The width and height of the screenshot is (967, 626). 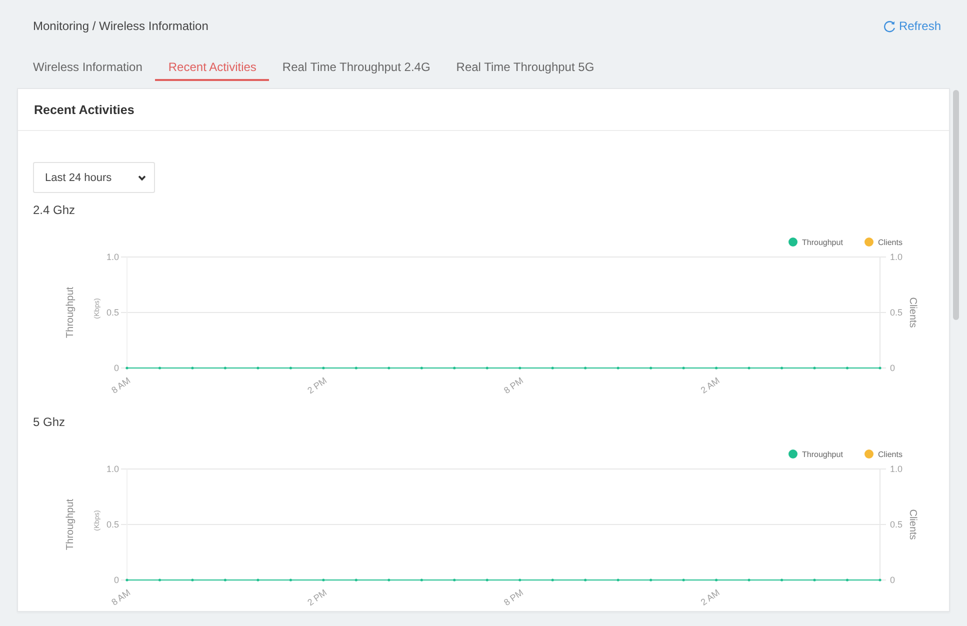 What do you see at coordinates (84, 109) in the screenshot?
I see `card-title: Recent Activities` at bounding box center [84, 109].